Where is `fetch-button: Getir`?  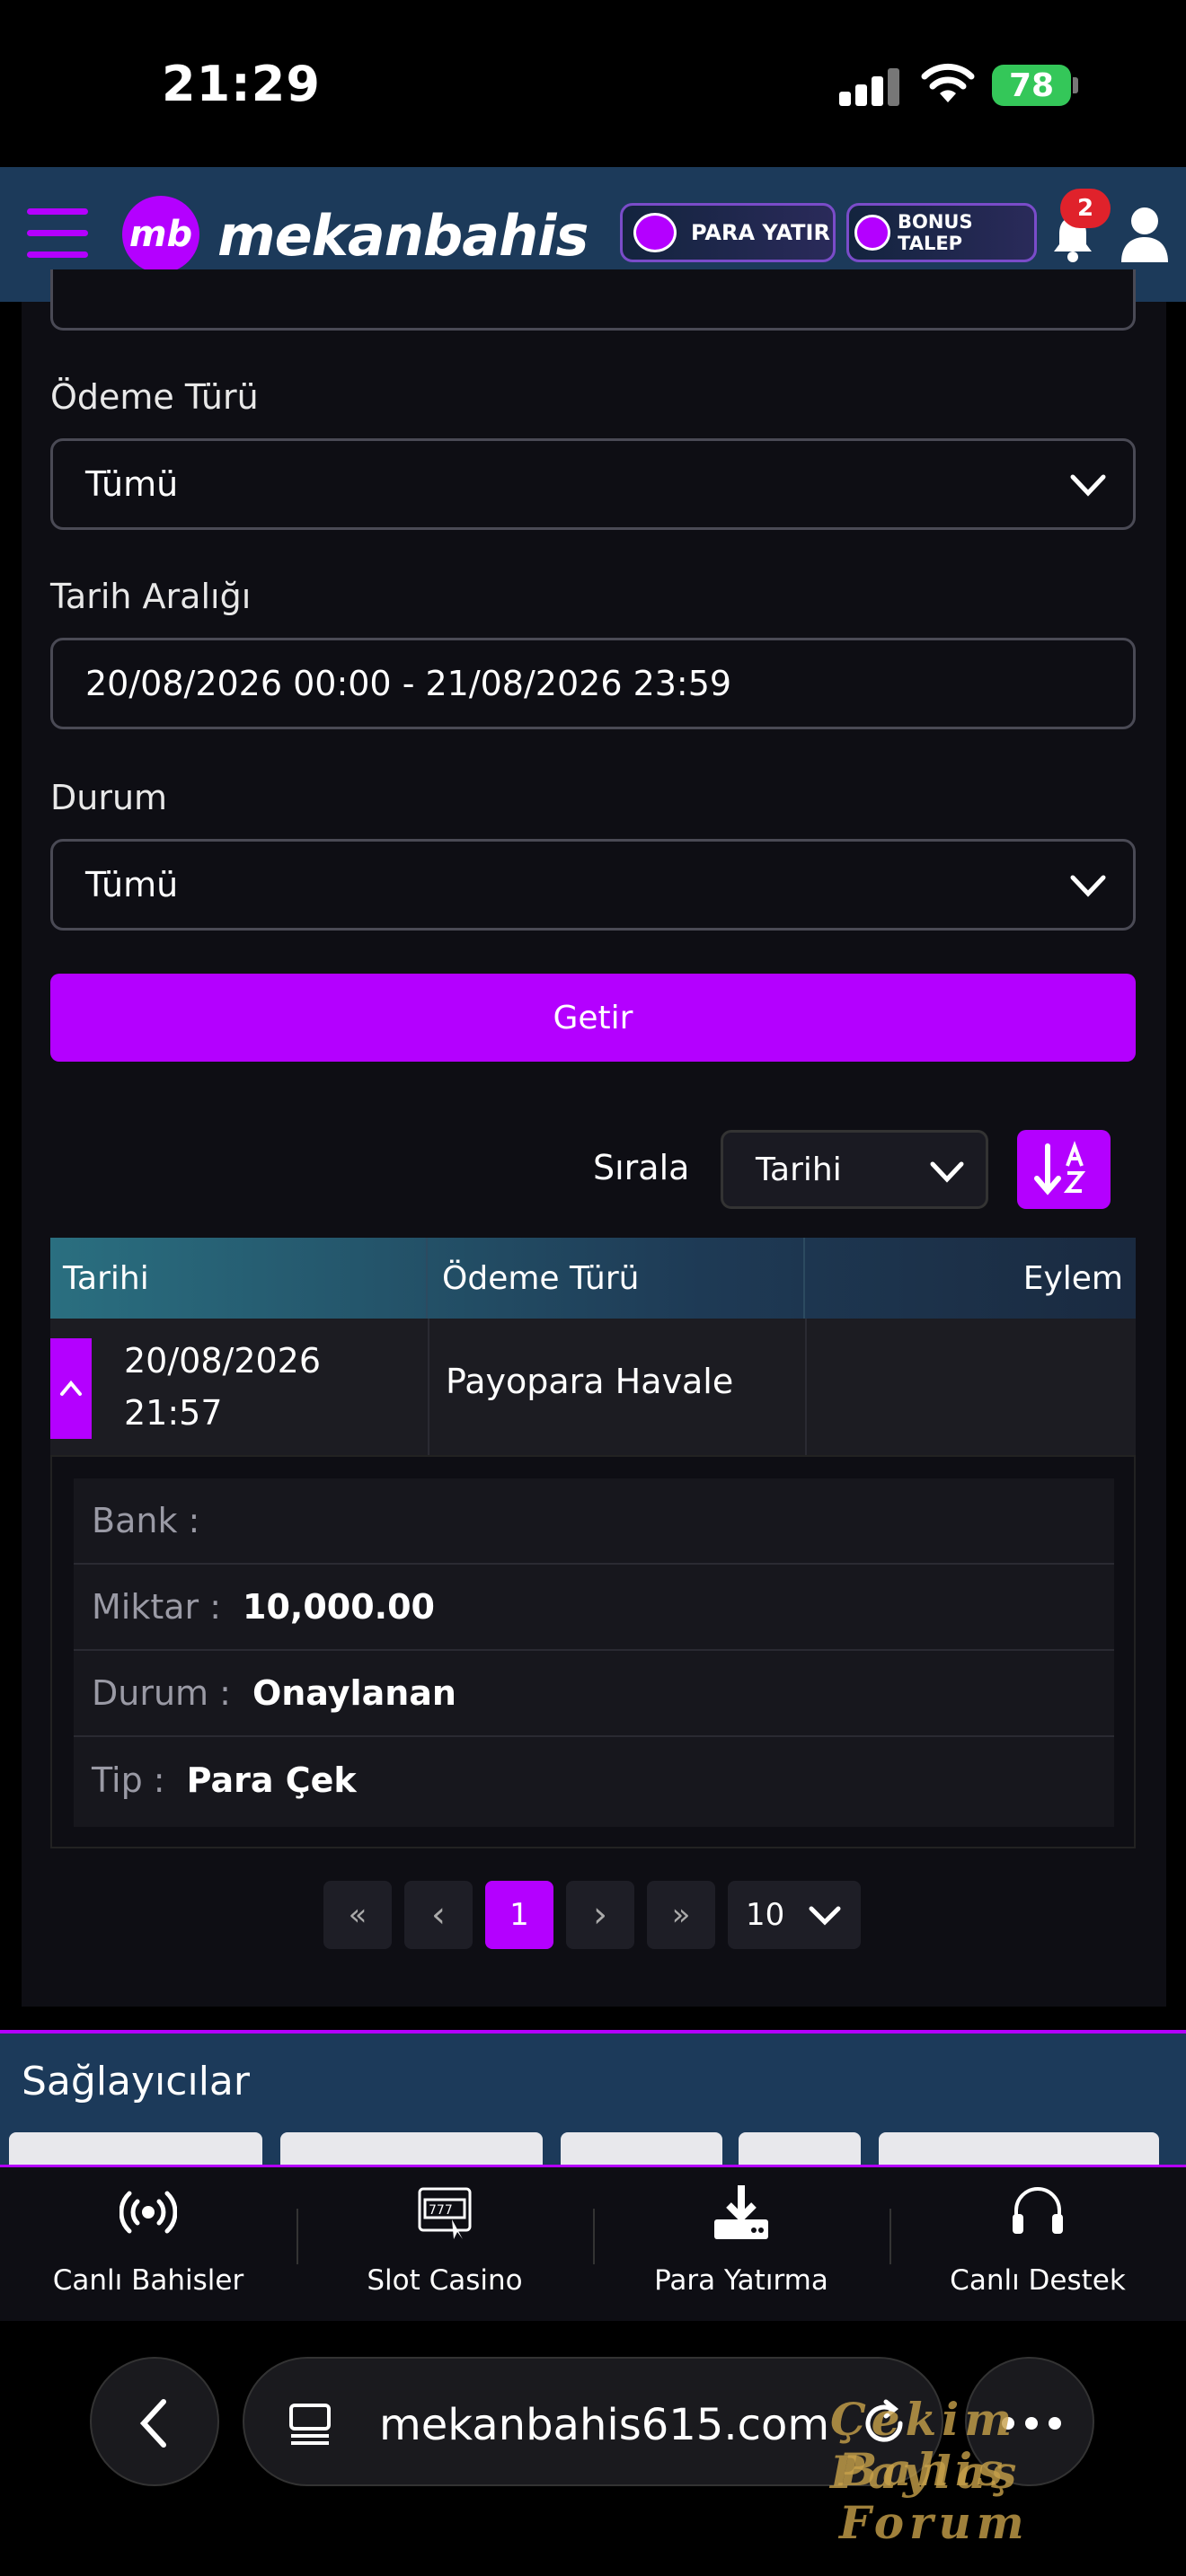
fetch-button: Getir is located at coordinates (593, 1018).